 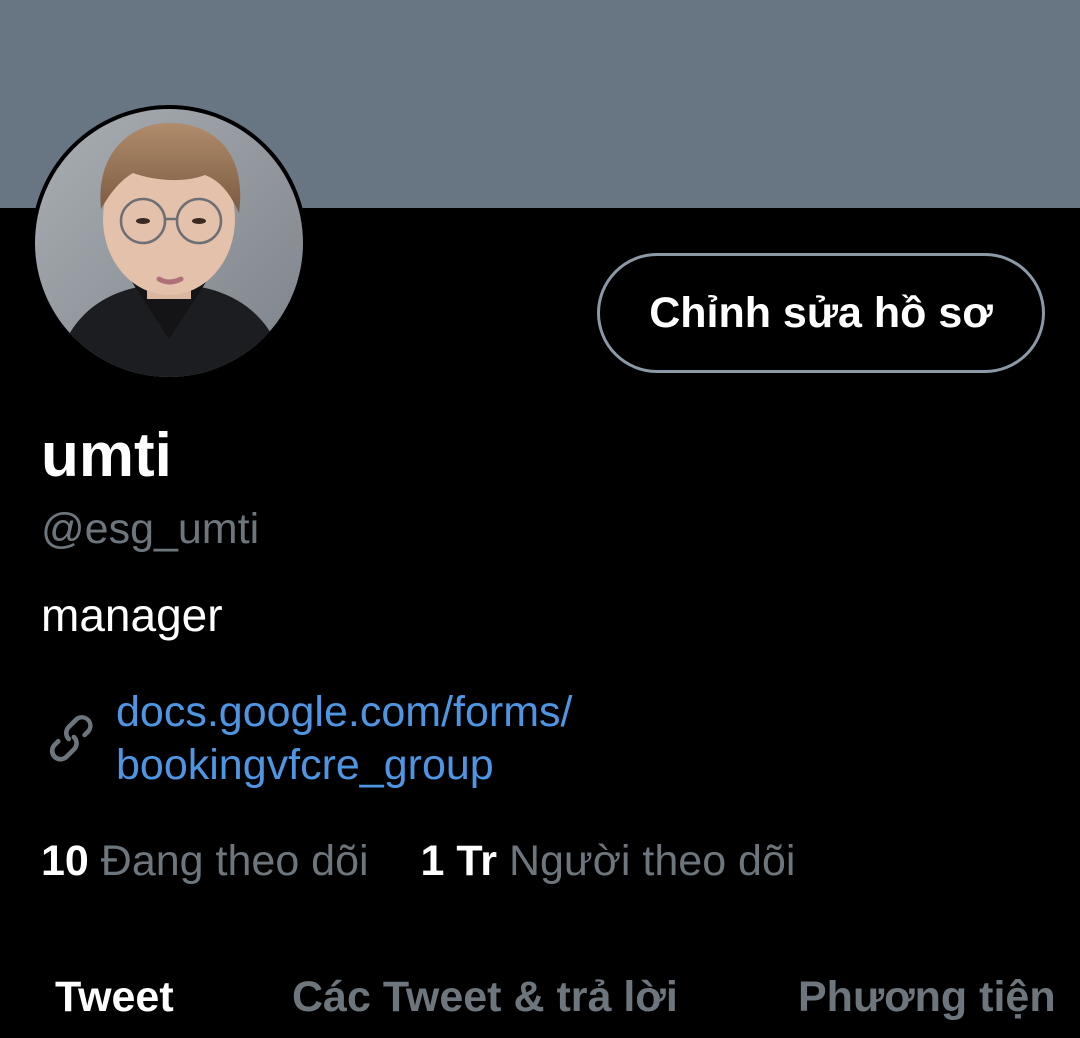 I want to click on followers-stat: 1 Tr Người theo dõi, so click(x=608, y=861).